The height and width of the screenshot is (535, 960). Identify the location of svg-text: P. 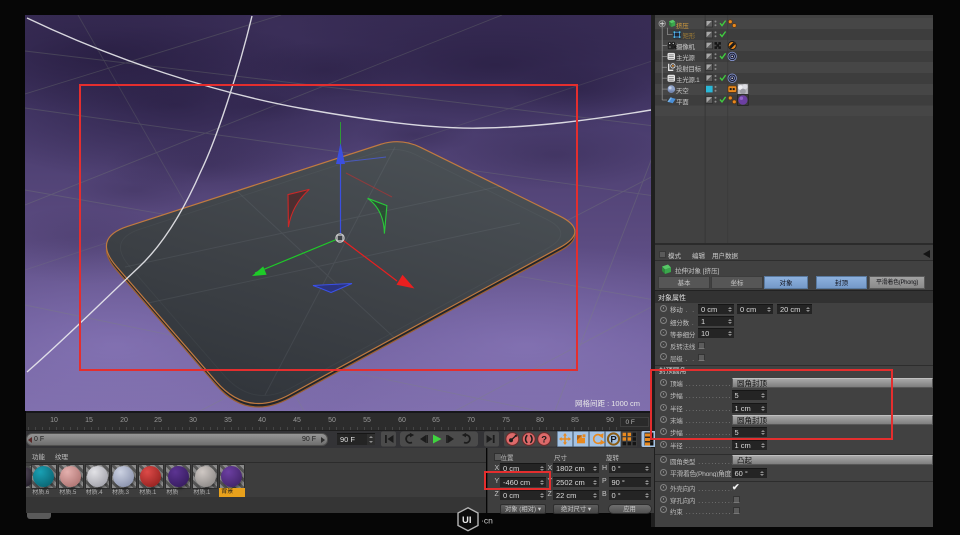
(613, 440).